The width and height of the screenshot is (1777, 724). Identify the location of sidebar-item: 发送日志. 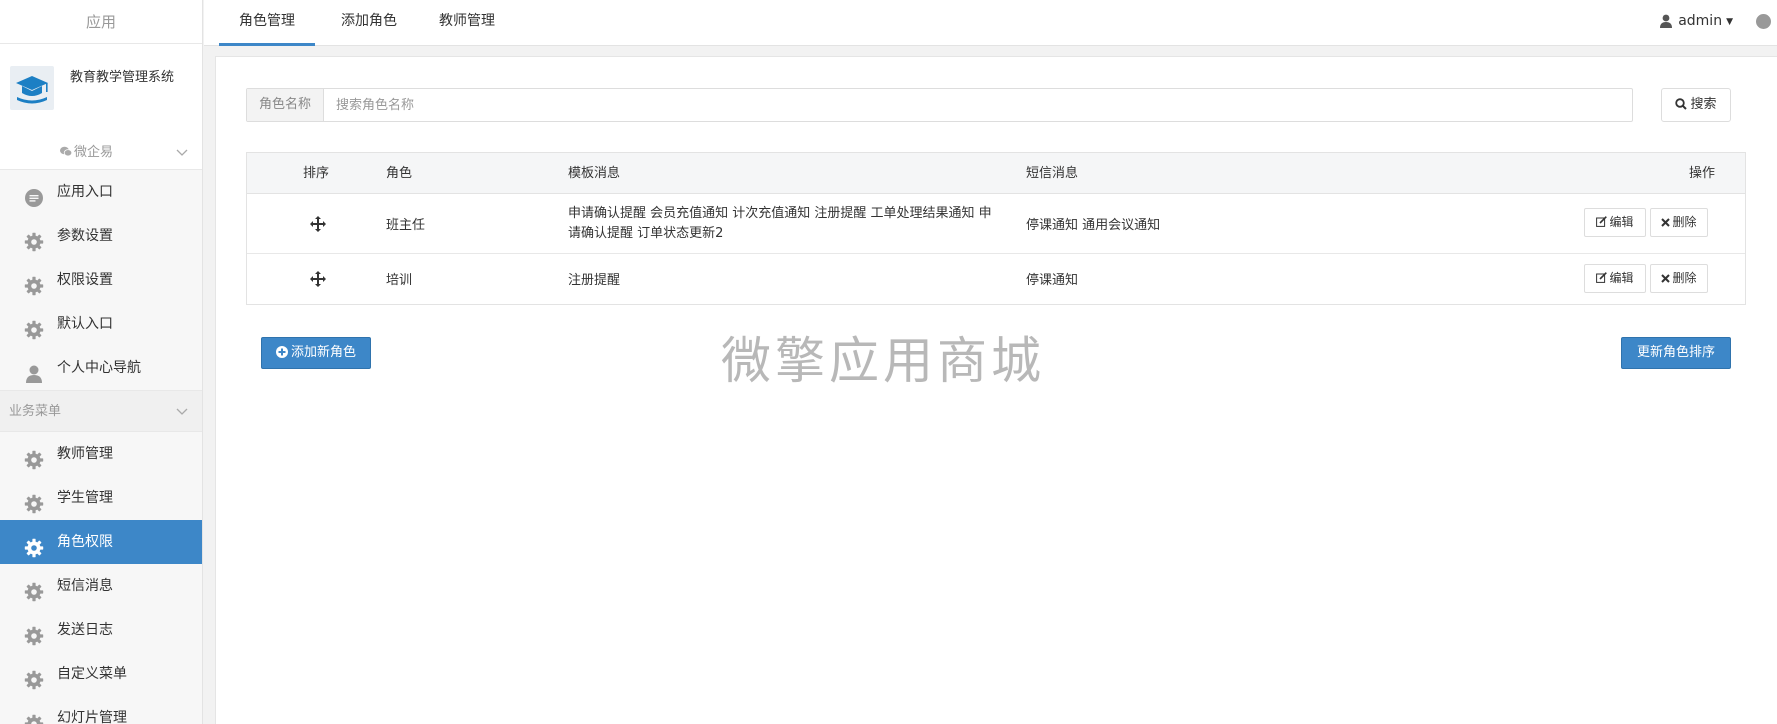
(101, 630).